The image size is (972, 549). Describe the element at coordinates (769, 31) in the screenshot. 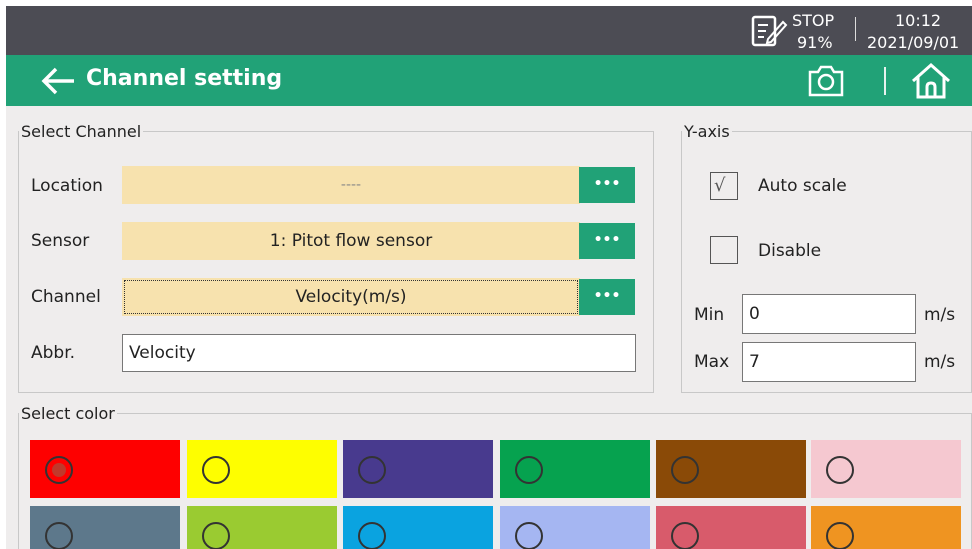

I see `record-form-icon` at that location.